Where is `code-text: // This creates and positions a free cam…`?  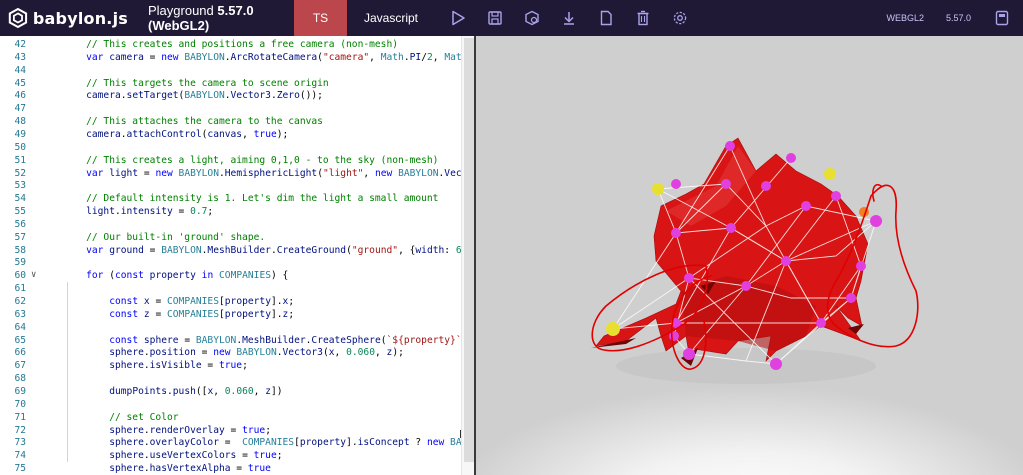
code-text: // This creates and positions a free cam… is located at coordinates (231, 44).